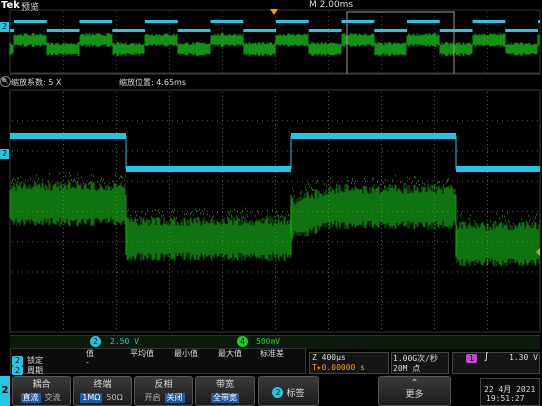 The width and height of the screenshot is (542, 406). What do you see at coordinates (35, 370) in the screenshot?
I see `measure-period-label: 周期` at bounding box center [35, 370].